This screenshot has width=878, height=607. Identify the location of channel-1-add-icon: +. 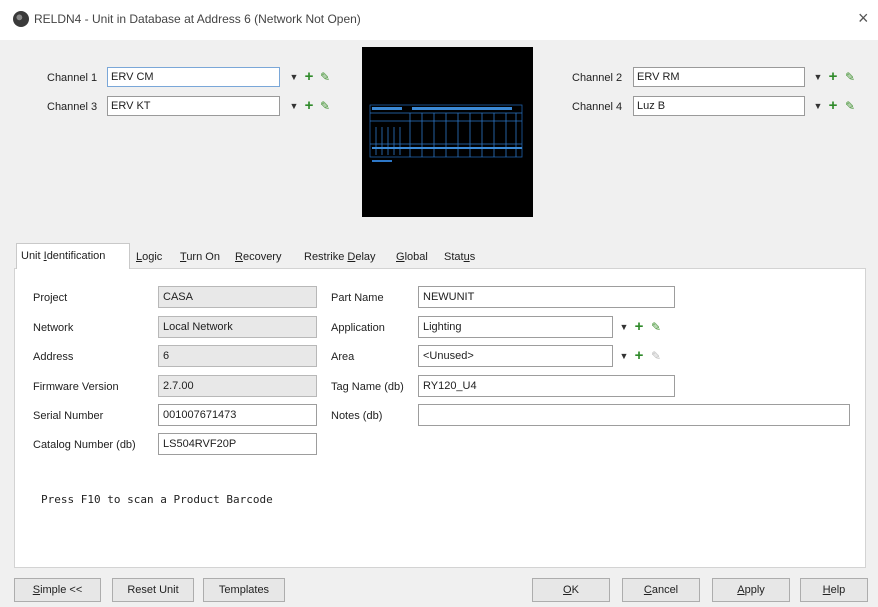
(309, 77).